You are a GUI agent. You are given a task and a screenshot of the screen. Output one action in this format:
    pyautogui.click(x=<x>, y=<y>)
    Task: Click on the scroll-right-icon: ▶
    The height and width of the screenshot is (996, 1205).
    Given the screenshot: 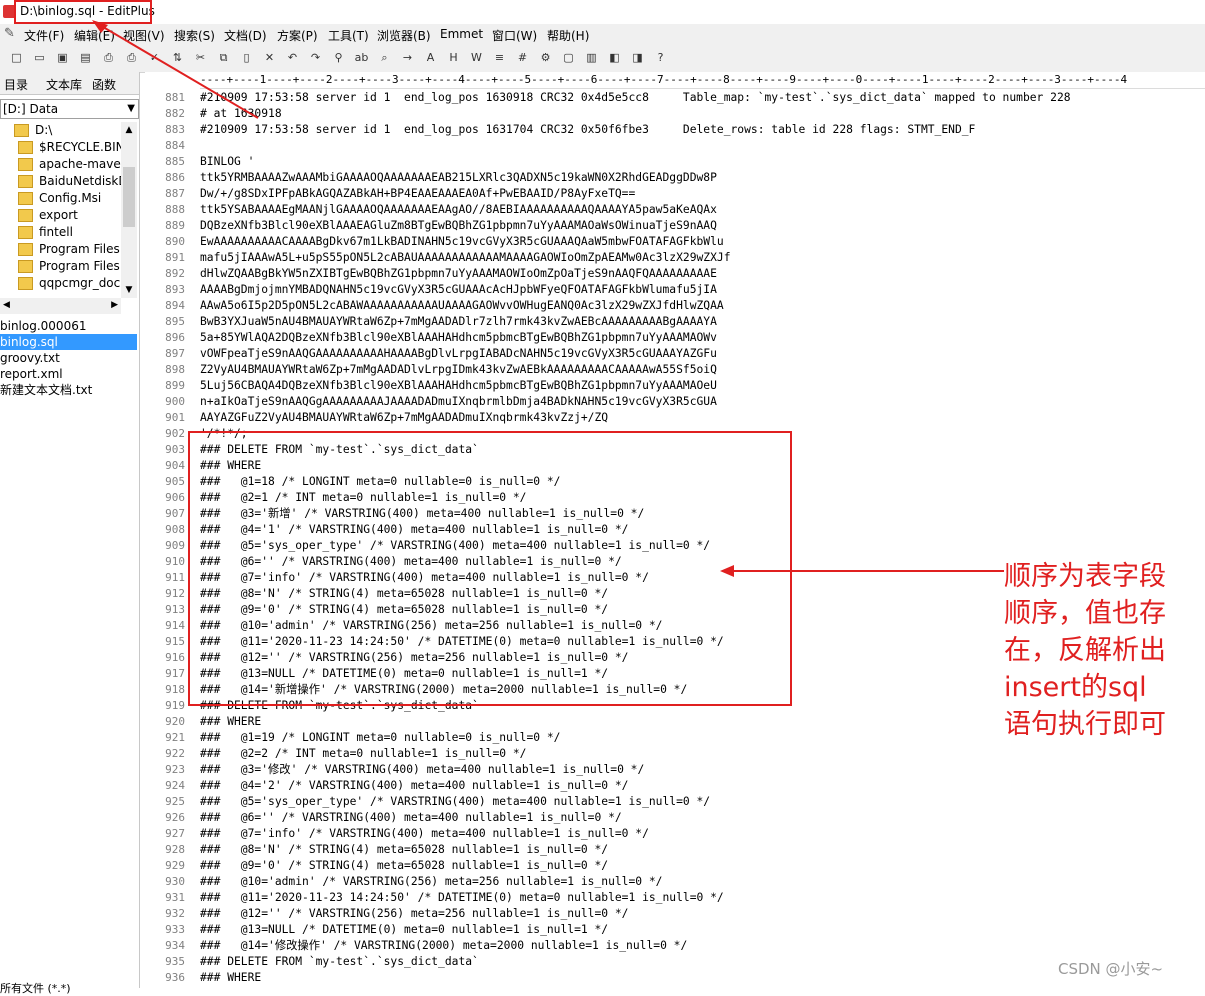 What is the action you would take?
    pyautogui.click(x=114, y=305)
    